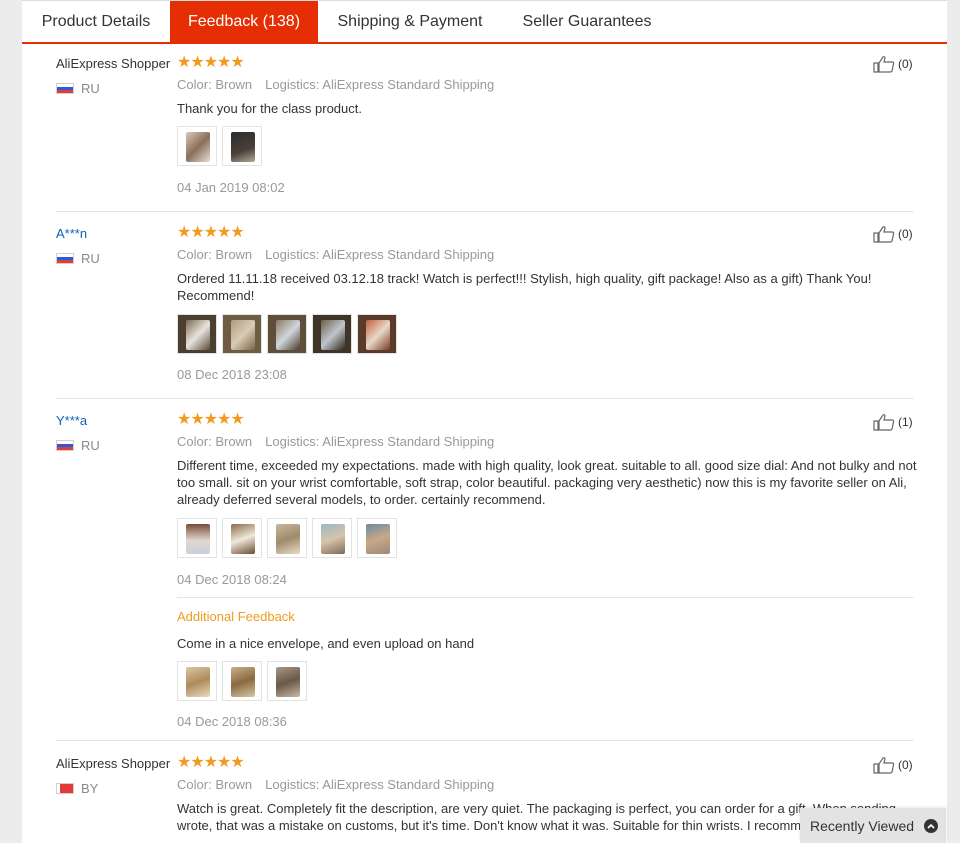  What do you see at coordinates (96, 22) in the screenshot?
I see `tab-product-details: Product Details` at bounding box center [96, 22].